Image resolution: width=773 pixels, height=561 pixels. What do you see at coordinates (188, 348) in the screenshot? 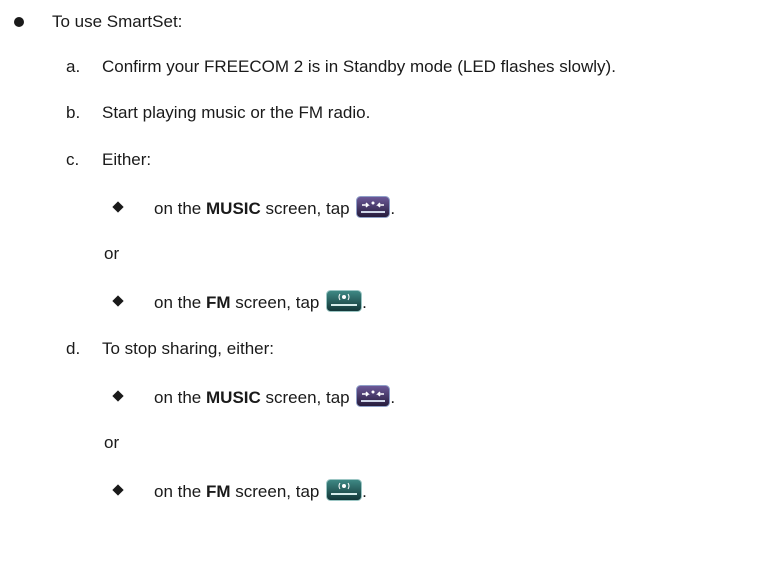
I see `step-text: To stop sharing, either:` at bounding box center [188, 348].